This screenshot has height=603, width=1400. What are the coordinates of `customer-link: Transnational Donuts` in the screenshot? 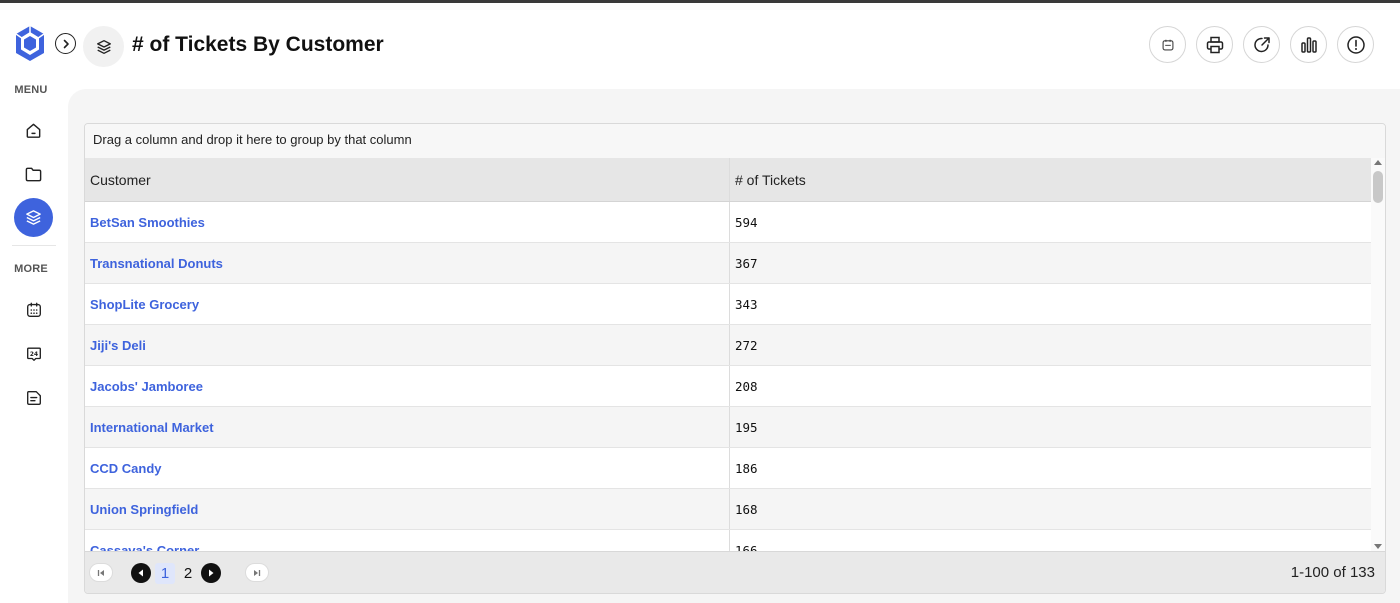 It's located at (156, 263).